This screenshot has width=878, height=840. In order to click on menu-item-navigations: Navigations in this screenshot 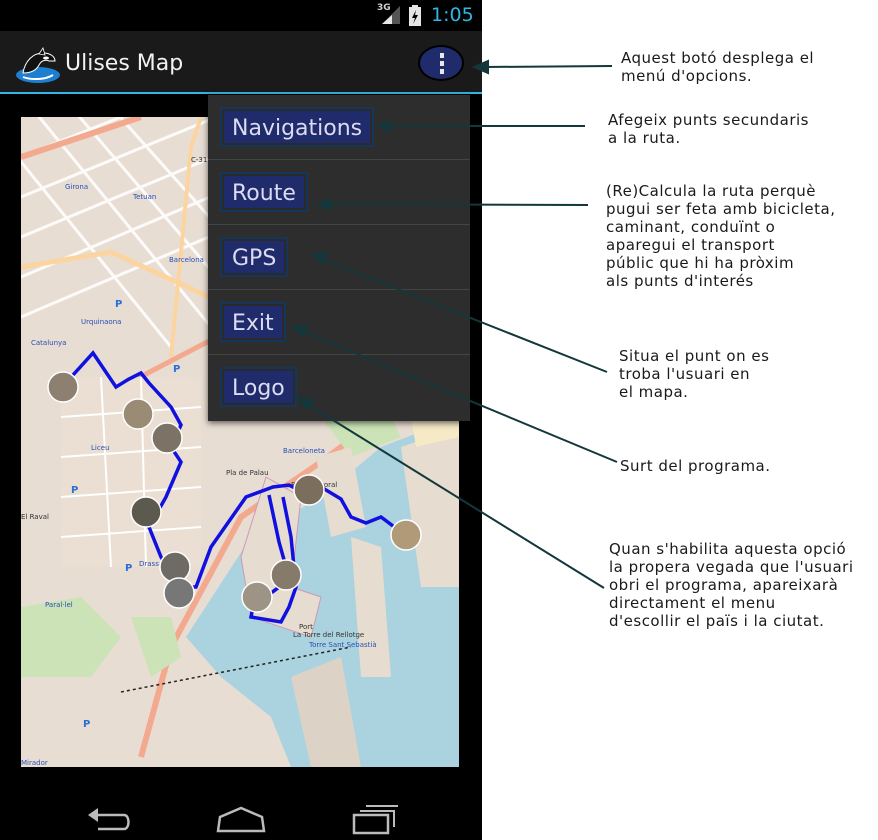, I will do `click(339, 127)`.